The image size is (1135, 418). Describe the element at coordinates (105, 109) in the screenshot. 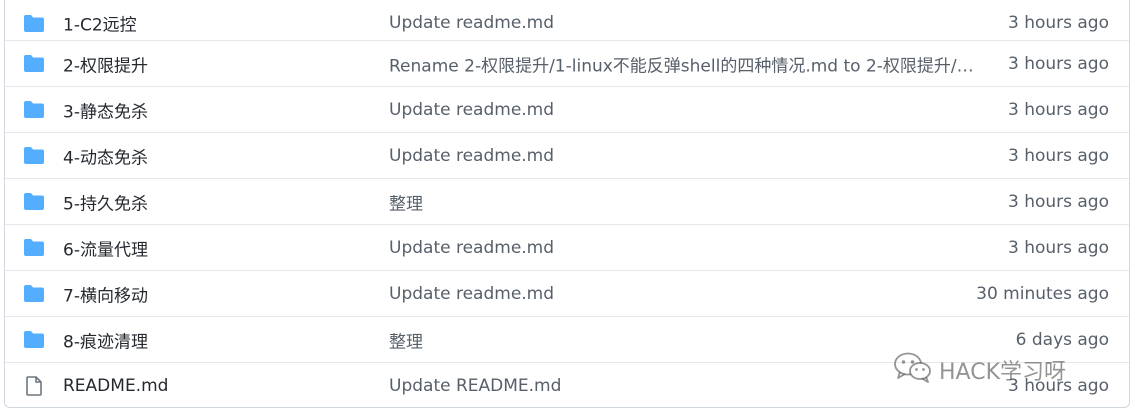

I see `item-name-link: 3-静态免杀` at that location.